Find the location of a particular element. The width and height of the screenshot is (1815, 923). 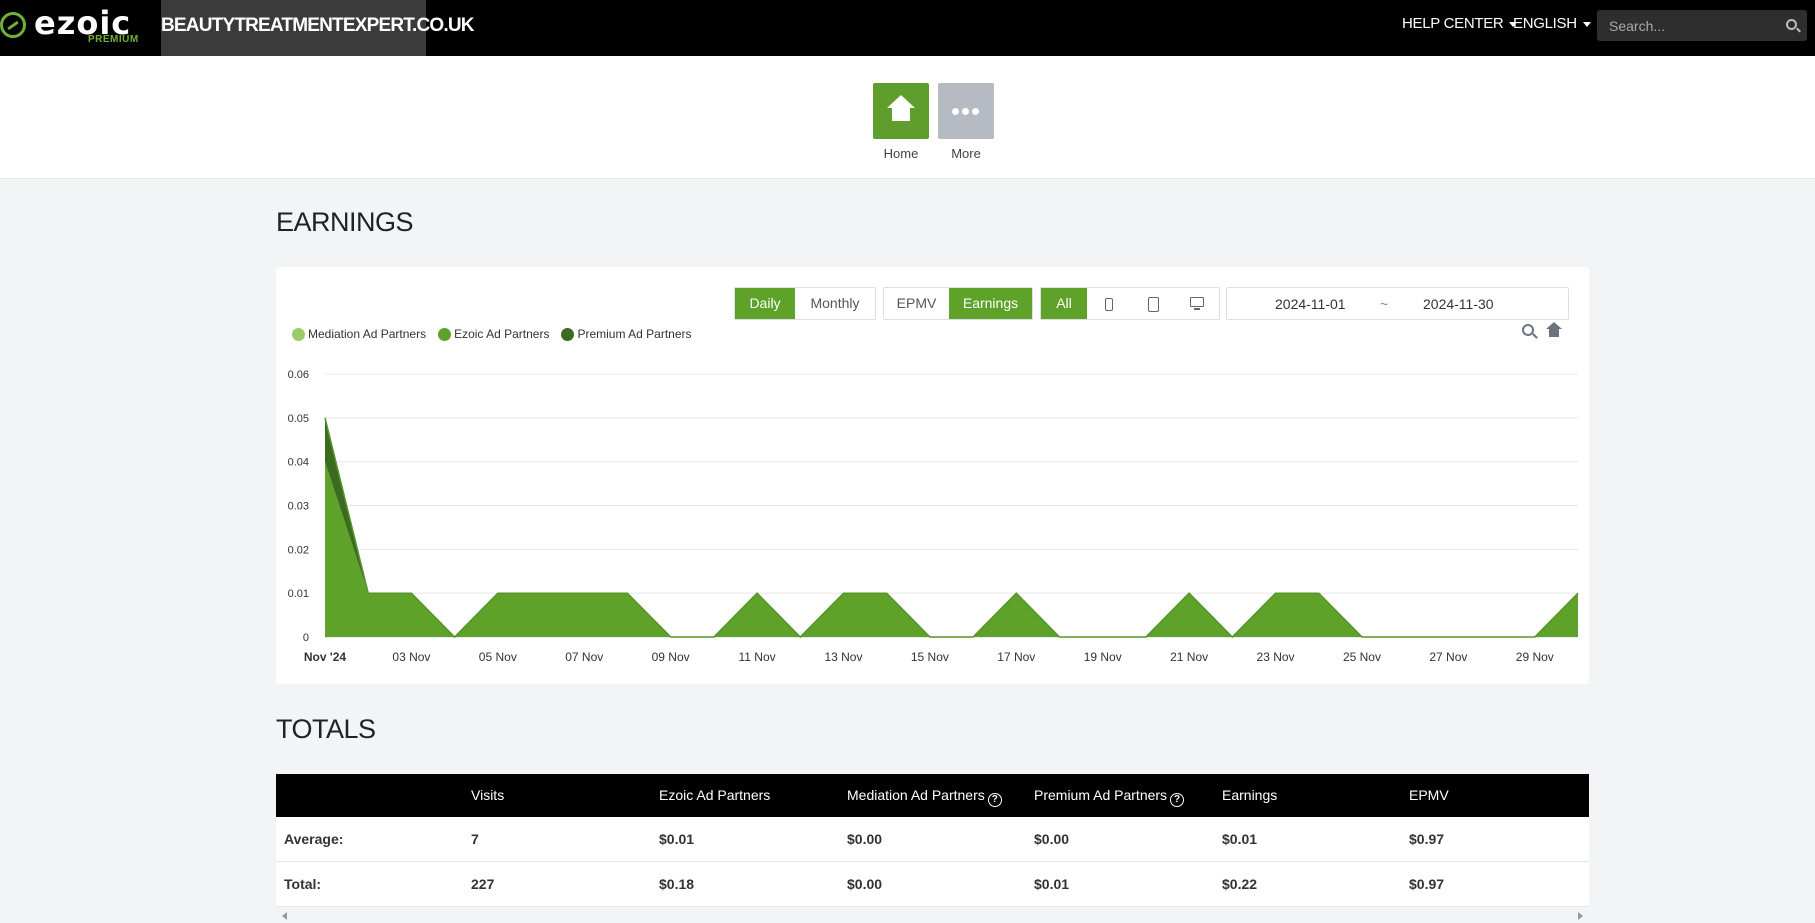

x-tick-label: 07 Nov is located at coordinates (584, 657).